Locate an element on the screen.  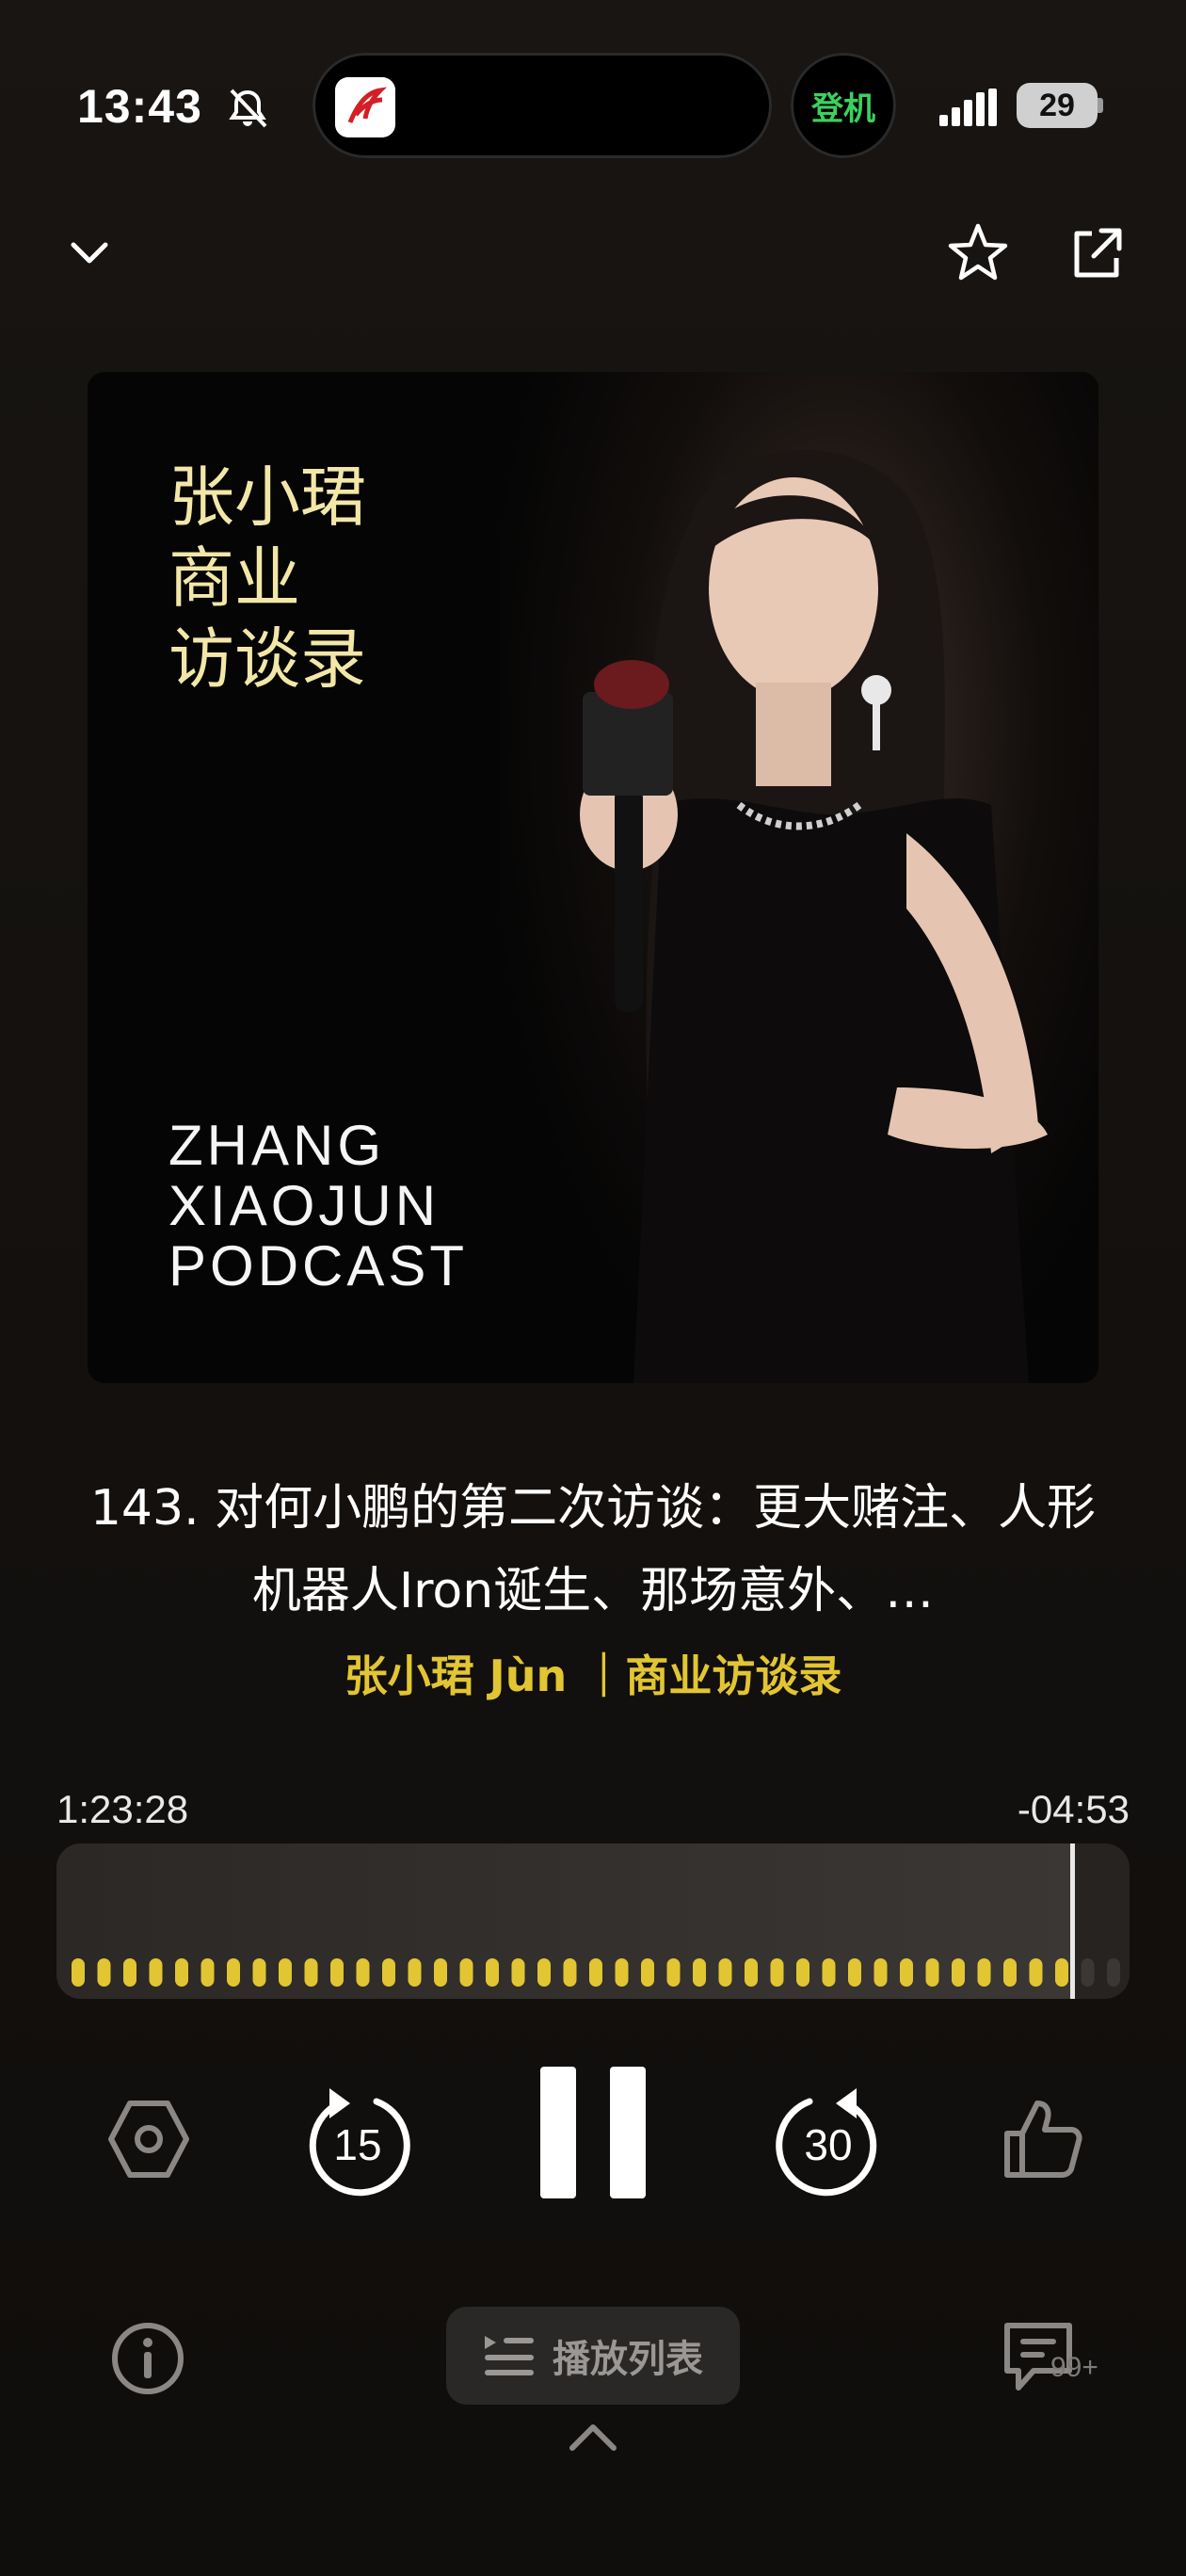
status-time: 13:43 is located at coordinates (139, 106).